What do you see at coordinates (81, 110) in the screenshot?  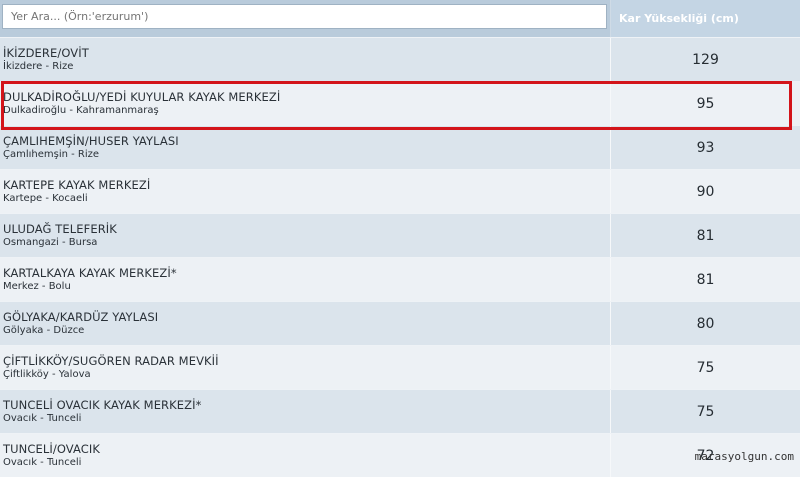 I see `station-location: Dulkadiroğlu - Kahramanmaraş` at bounding box center [81, 110].